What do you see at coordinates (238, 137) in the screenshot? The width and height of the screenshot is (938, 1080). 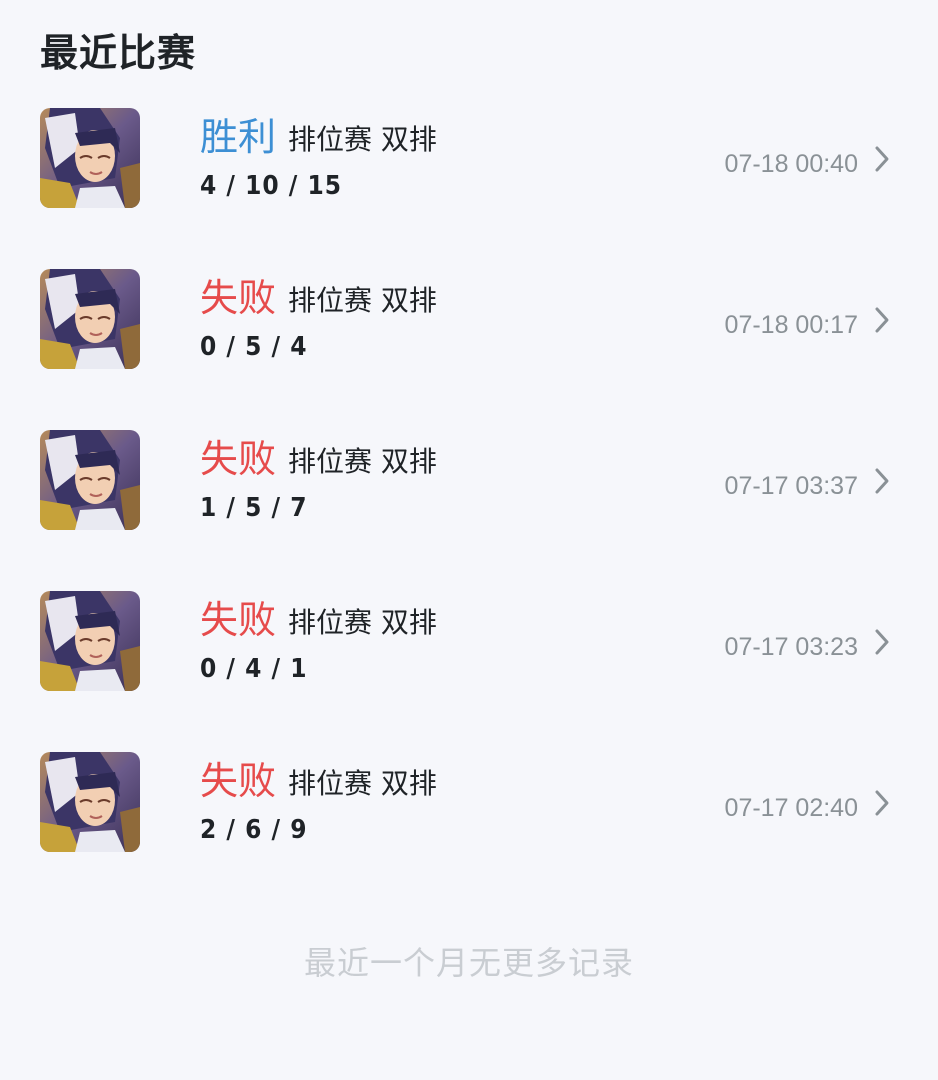 I see `match-result: 胜利` at bounding box center [238, 137].